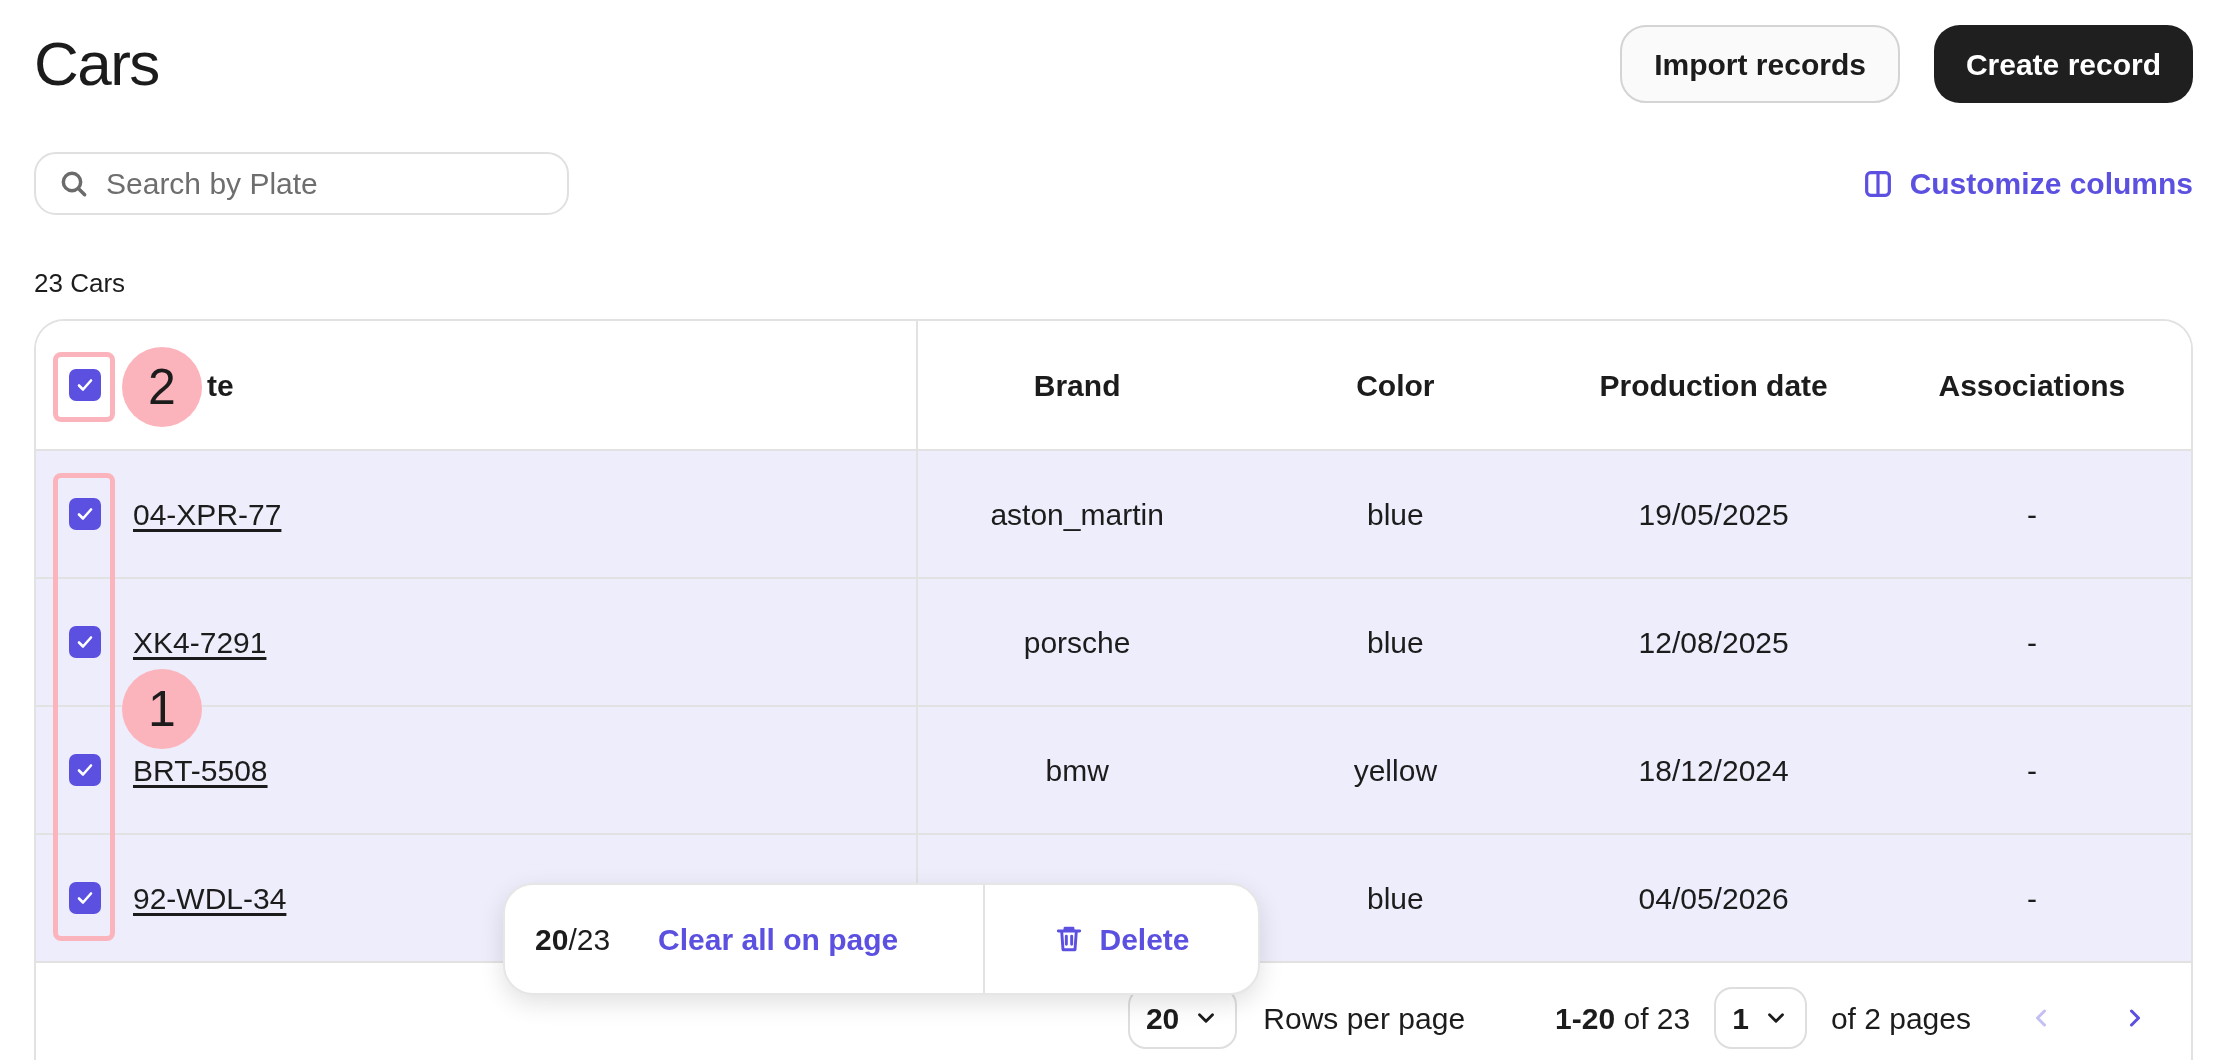  Describe the element at coordinates (1077, 642) in the screenshot. I see `table-cell-text: porsche` at that location.